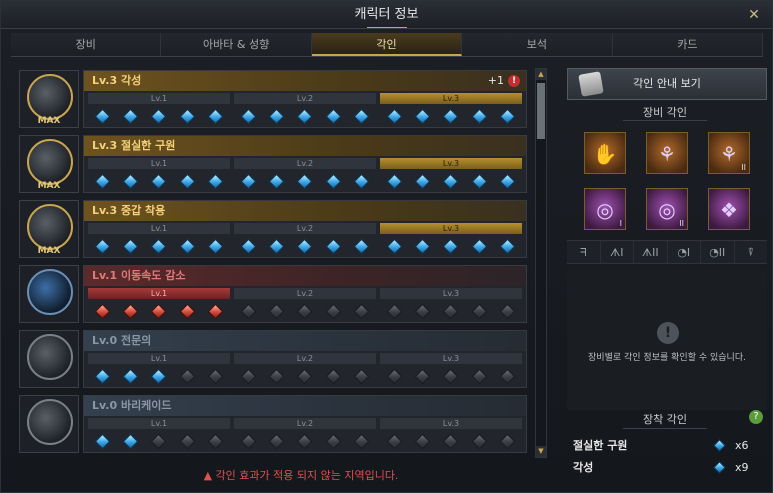  Describe the element at coordinates (651, 252) in the screenshot. I see `filter-necklace-2-icon: ᗑII` at that location.